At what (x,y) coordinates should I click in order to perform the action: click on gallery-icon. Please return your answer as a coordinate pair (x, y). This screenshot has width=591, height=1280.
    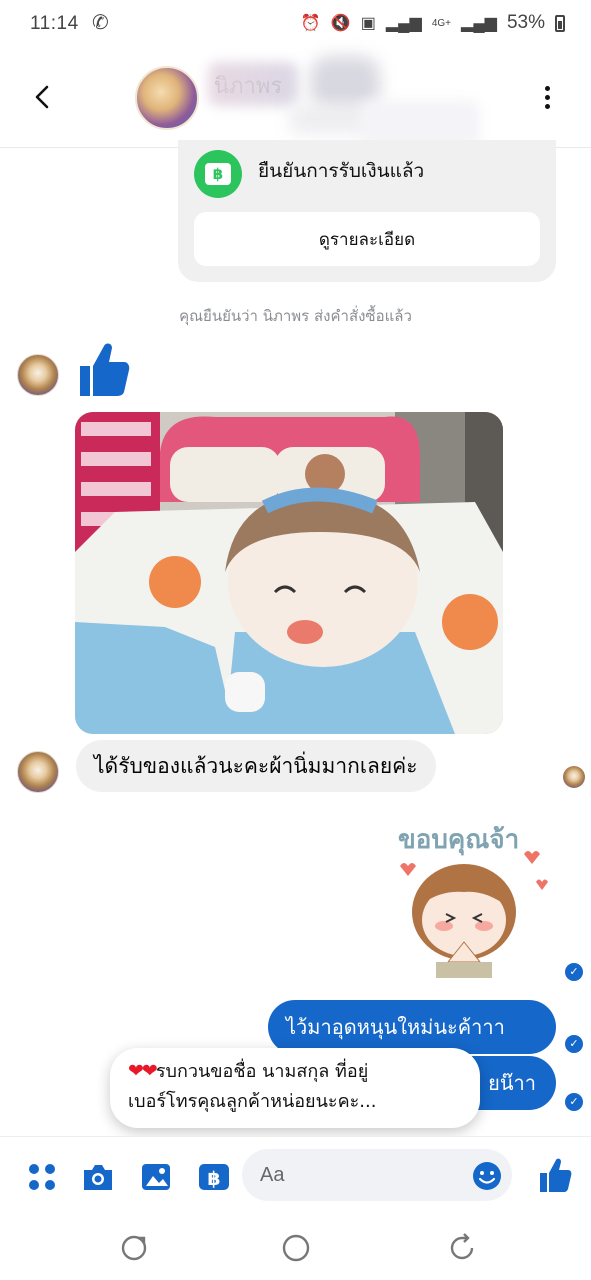
    Looking at the image, I should click on (156, 1177).